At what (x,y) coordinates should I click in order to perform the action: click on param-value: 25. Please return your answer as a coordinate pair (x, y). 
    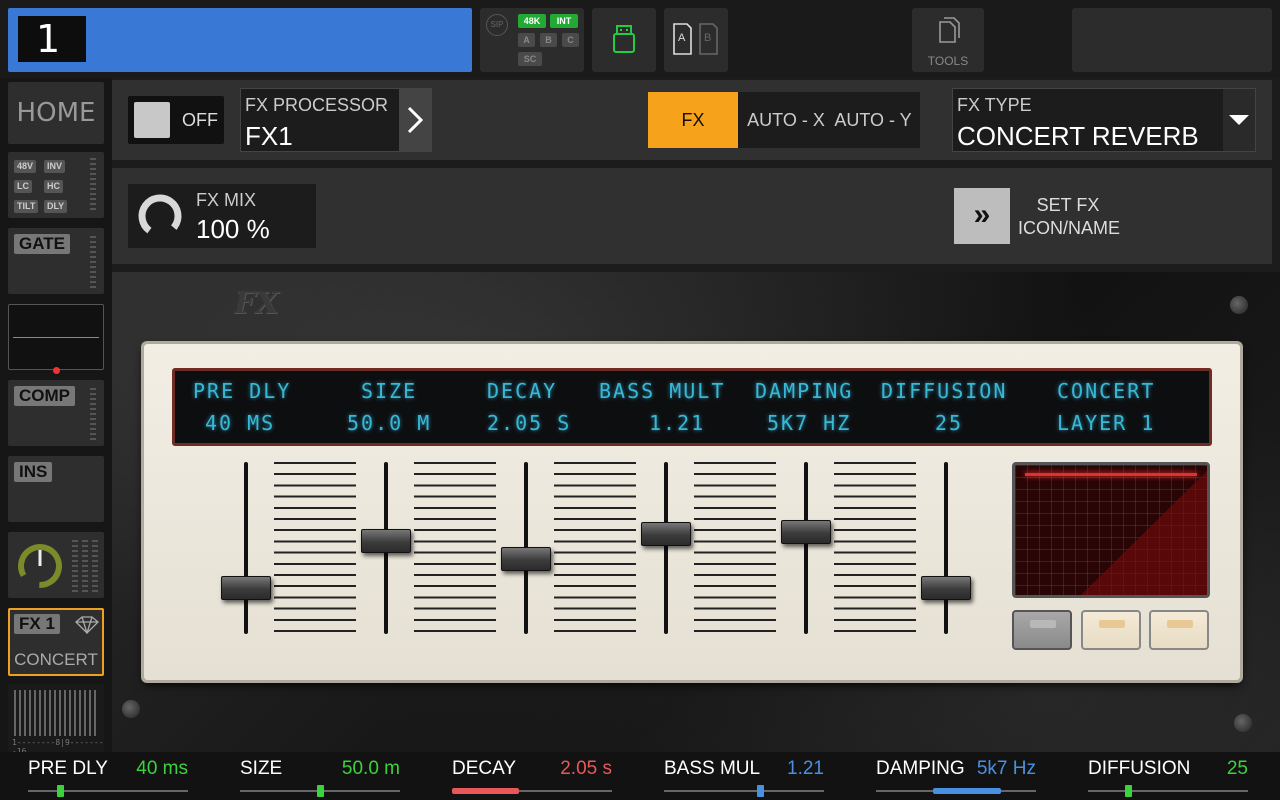
    Looking at the image, I should click on (1237, 768).